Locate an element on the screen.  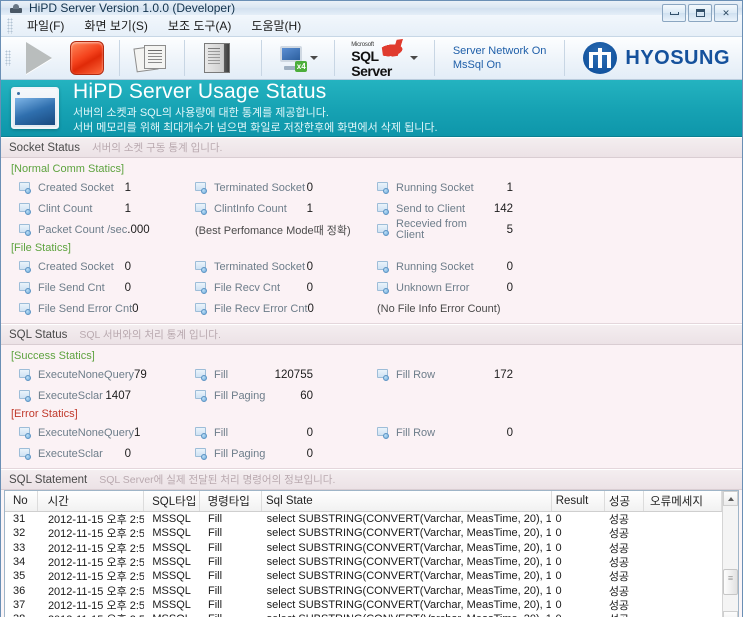
group-label-file-statics: [File Statics] is located at coordinates (41, 248).